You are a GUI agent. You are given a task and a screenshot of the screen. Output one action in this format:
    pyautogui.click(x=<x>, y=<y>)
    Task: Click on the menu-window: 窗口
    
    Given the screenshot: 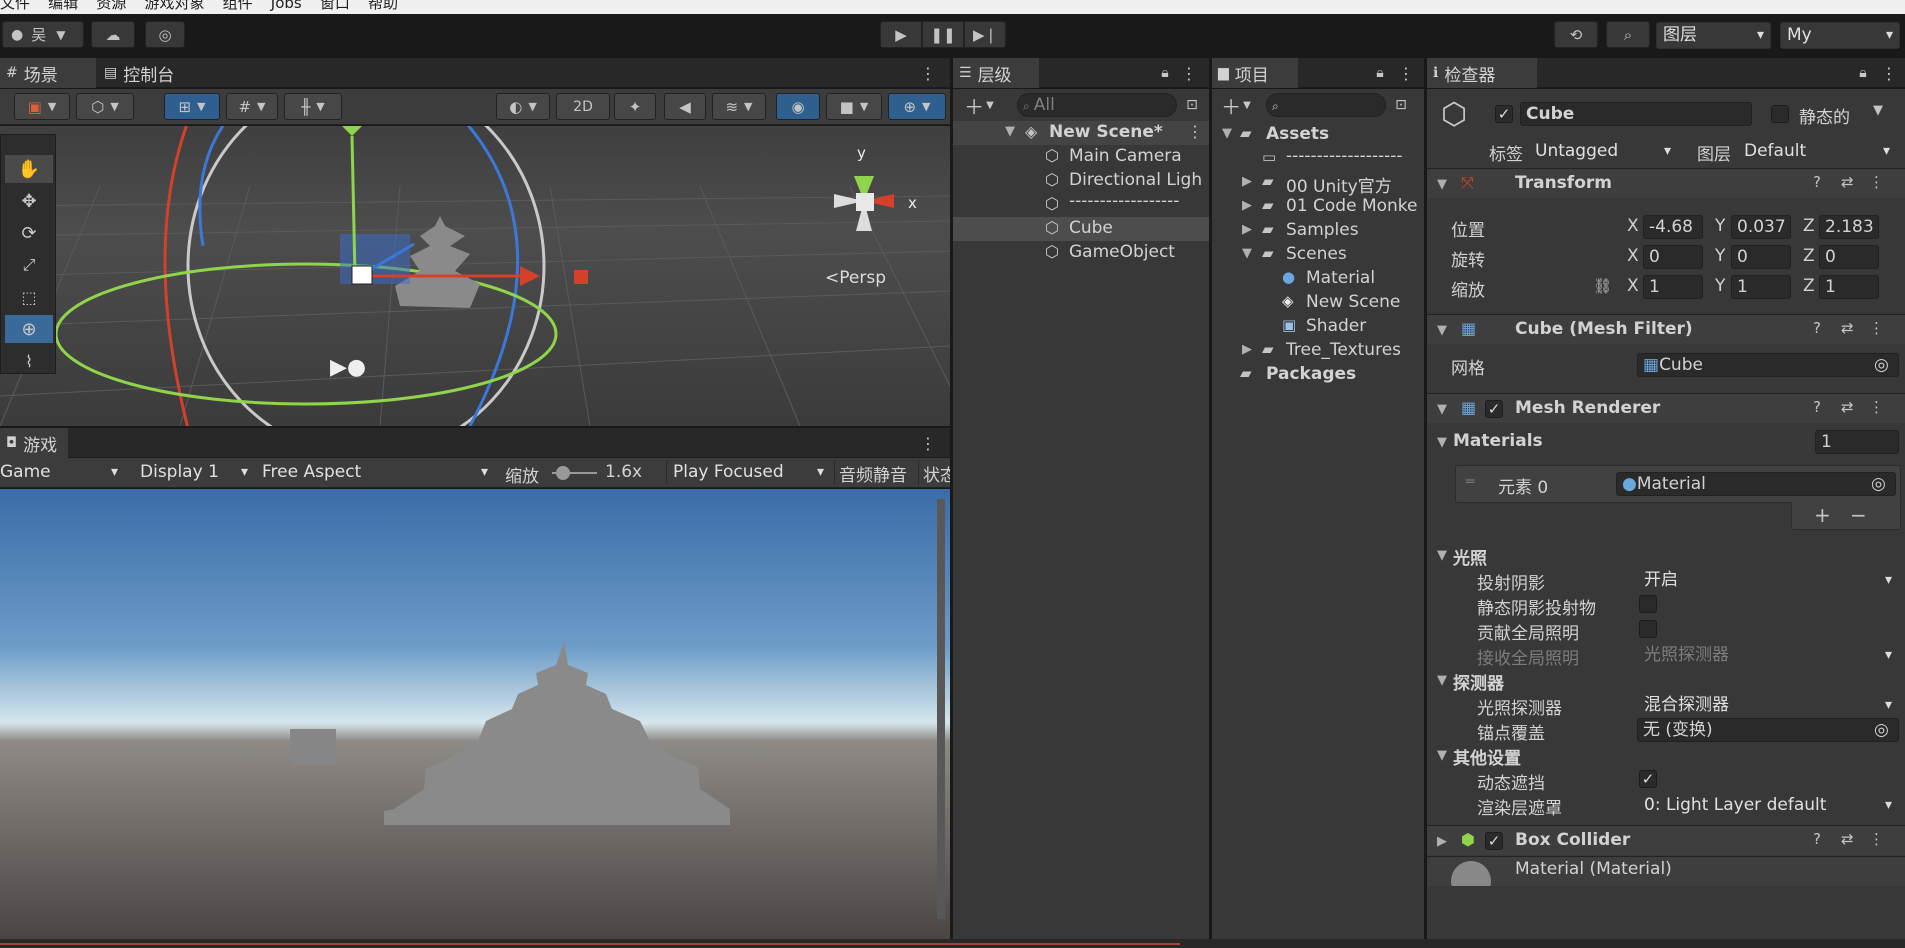 What is the action you would take?
    pyautogui.click(x=335, y=5)
    